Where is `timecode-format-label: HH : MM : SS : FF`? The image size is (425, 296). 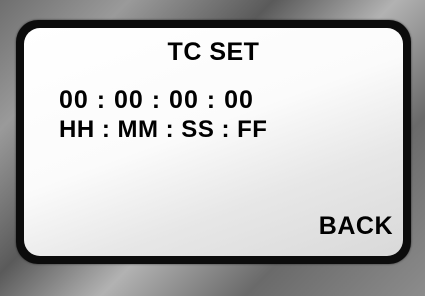 timecode-format-label: HH : MM : SS : FF is located at coordinates (163, 129).